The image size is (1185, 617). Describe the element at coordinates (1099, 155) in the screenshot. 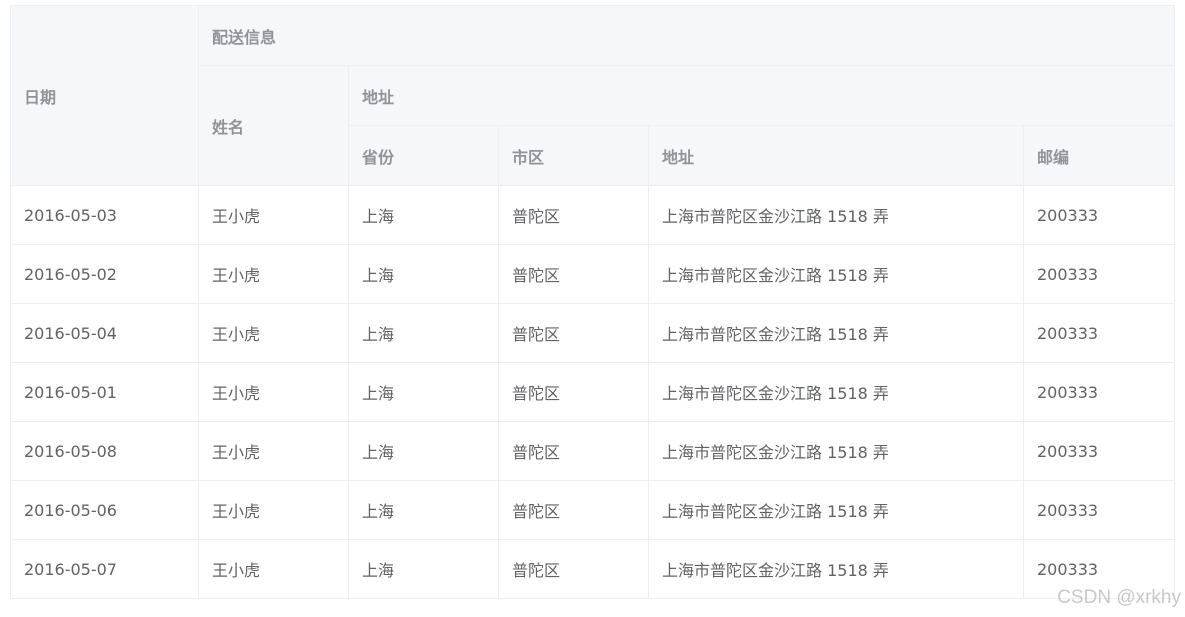

I see `header-zip: 邮编` at that location.